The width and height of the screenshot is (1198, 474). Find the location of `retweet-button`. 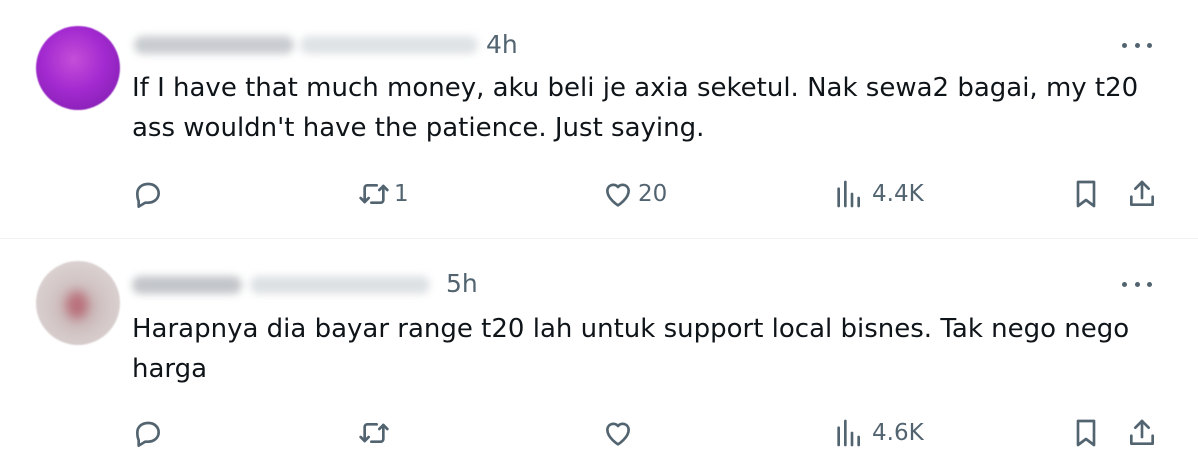

retweet-button is located at coordinates (376, 433).